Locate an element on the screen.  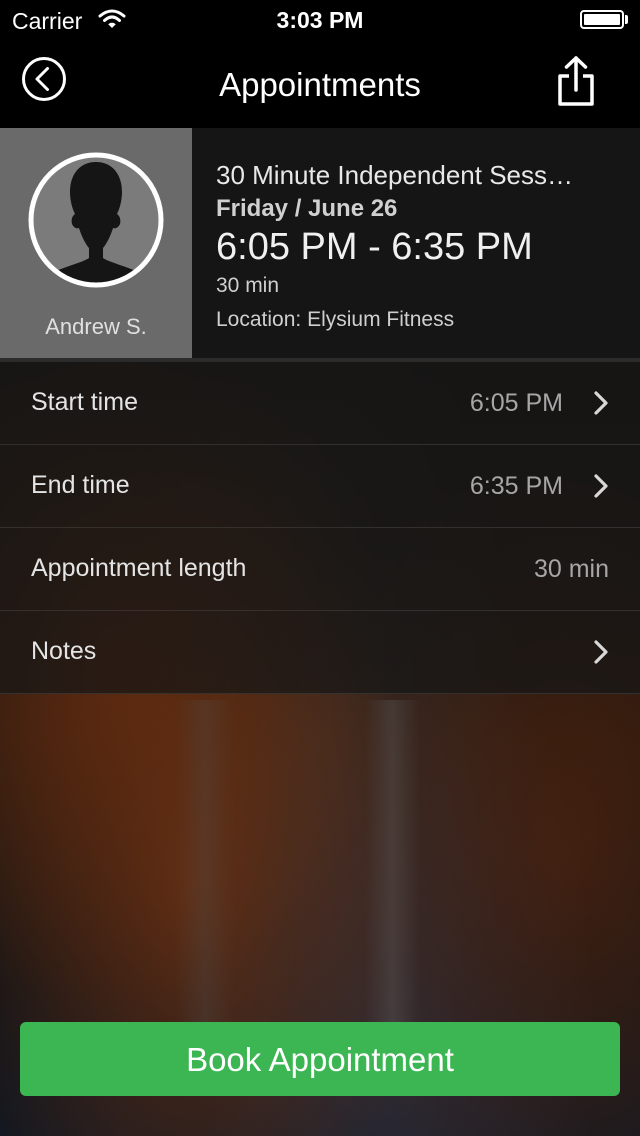
row-label: Appointment length is located at coordinates (139, 568).